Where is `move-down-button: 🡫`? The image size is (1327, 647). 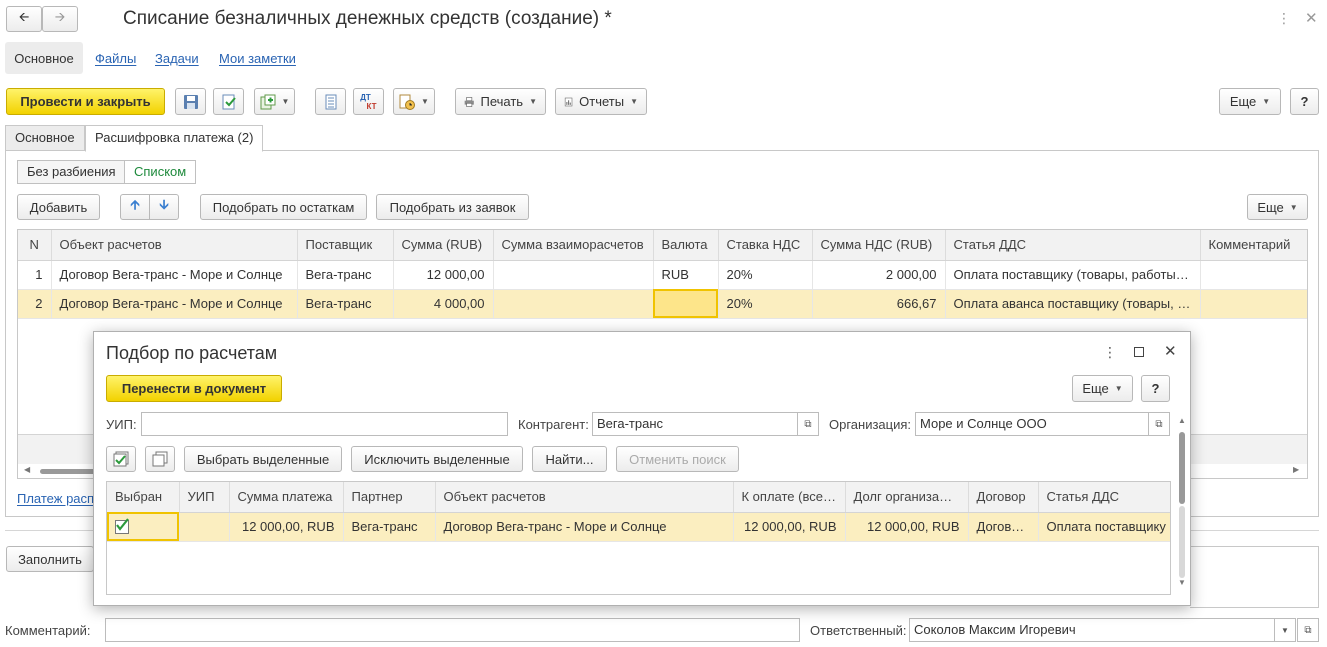
move-down-button: 🡫 is located at coordinates (164, 207).